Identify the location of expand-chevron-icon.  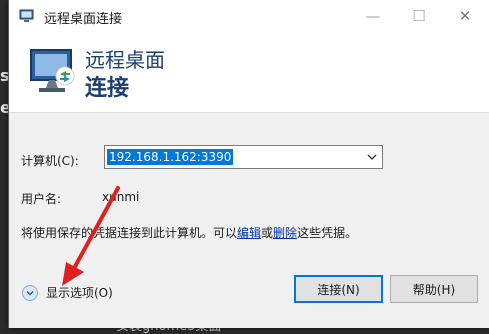
(30, 292).